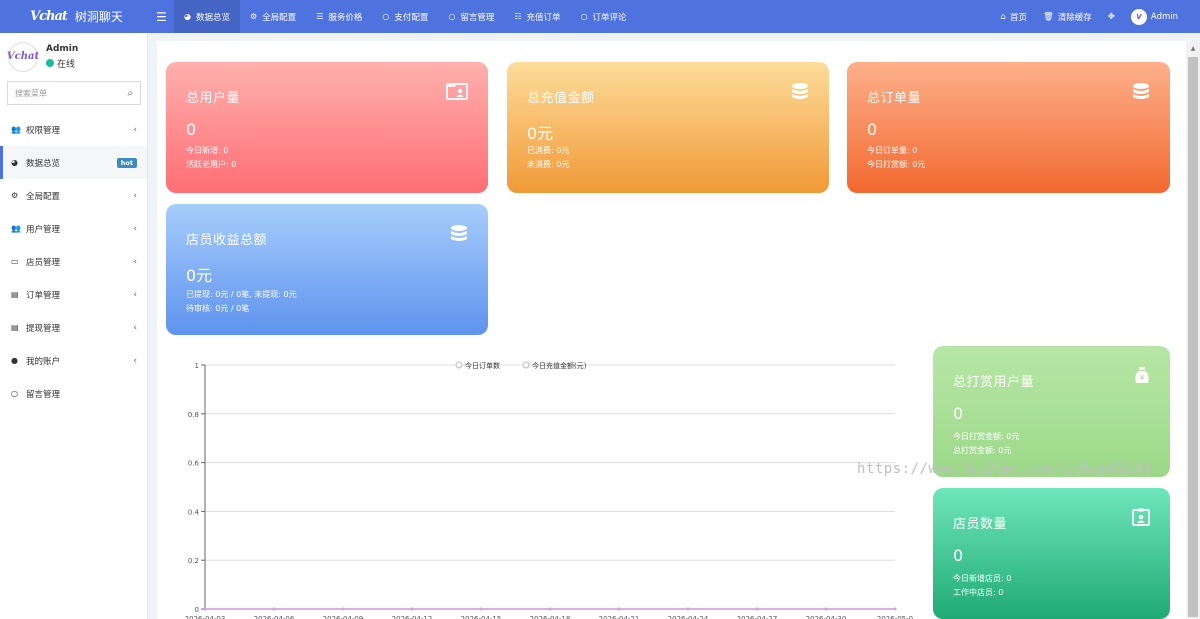 This screenshot has height=619, width=1200. I want to click on x-tick-label: 2026-04-09, so click(343, 617).